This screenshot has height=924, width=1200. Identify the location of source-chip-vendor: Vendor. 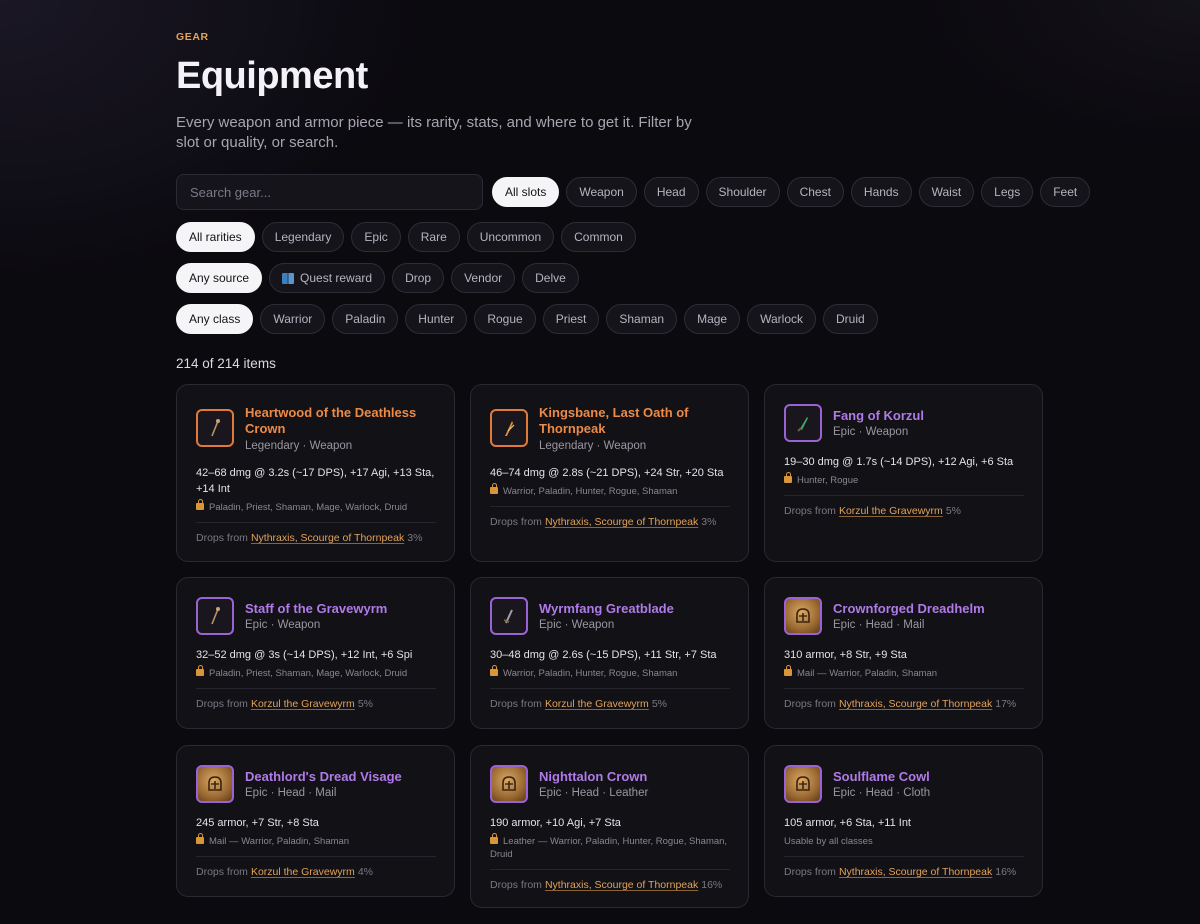
(483, 278).